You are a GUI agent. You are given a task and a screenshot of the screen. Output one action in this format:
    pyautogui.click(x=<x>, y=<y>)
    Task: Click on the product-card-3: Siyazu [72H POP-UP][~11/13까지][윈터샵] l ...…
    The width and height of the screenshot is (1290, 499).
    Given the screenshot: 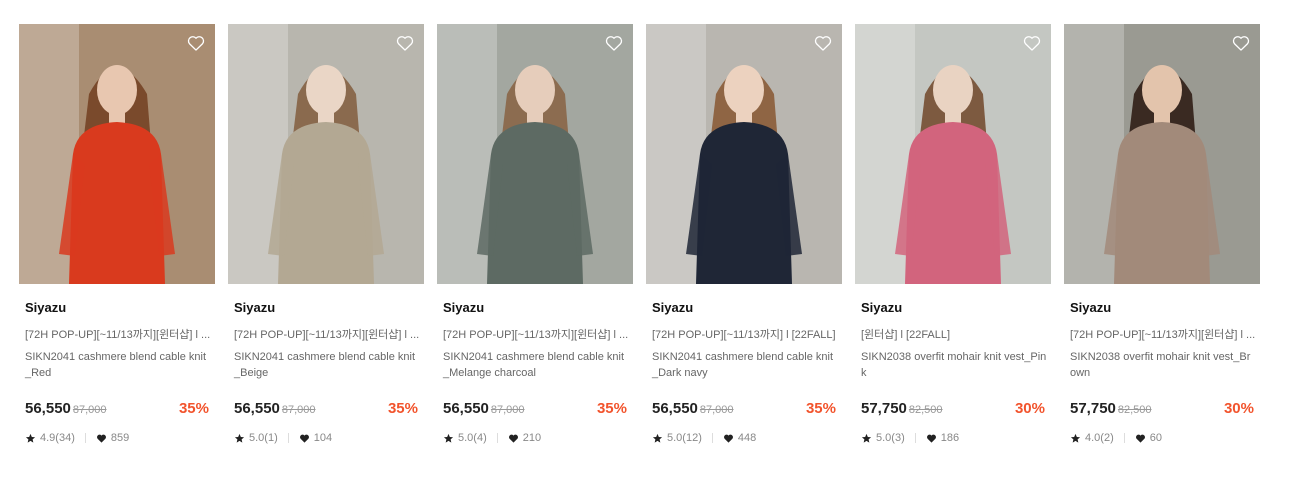 What is the action you would take?
    pyautogui.click(x=535, y=244)
    